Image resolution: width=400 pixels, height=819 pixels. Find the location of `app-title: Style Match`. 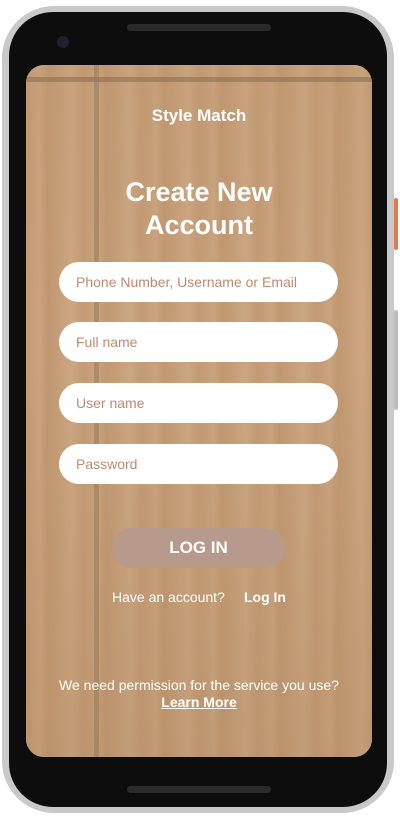

app-title: Style Match is located at coordinates (199, 115).